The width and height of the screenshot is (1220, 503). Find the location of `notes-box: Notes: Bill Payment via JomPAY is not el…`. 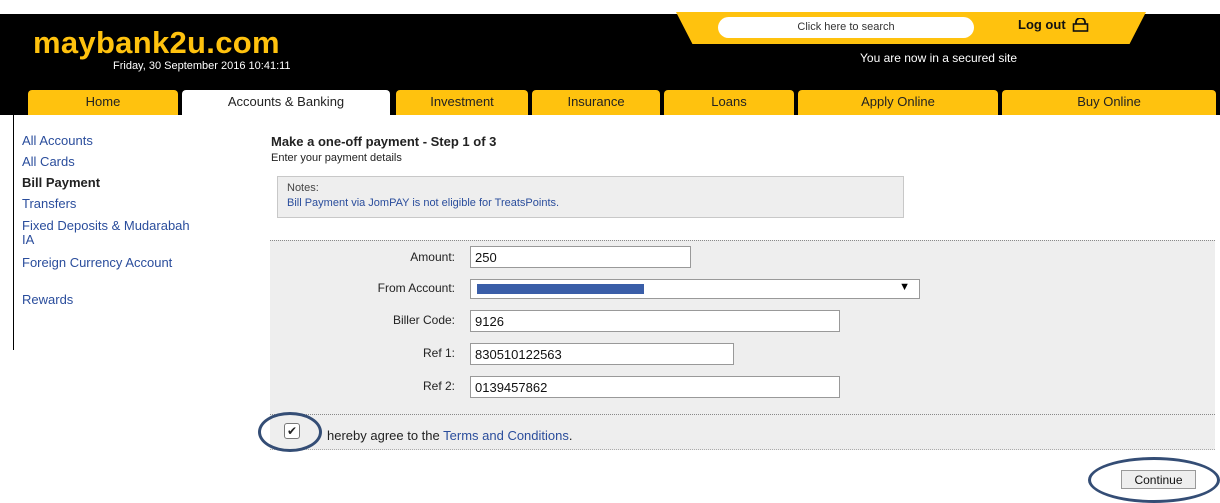

notes-box: Notes: Bill Payment via JomPAY is not el… is located at coordinates (590, 197).